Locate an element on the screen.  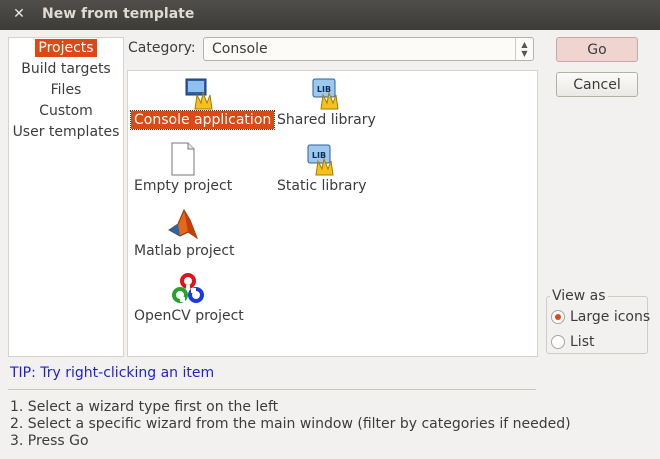
static-library-icon: LIB is located at coordinates (320, 160).